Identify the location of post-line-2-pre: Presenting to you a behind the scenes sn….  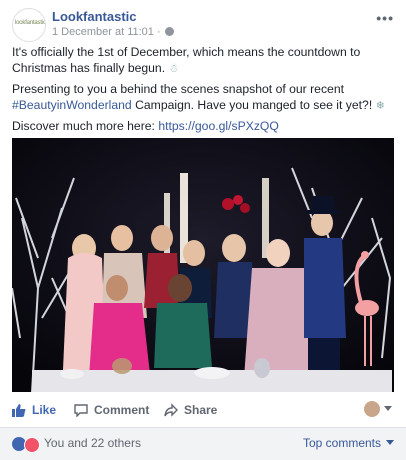
(178, 89).